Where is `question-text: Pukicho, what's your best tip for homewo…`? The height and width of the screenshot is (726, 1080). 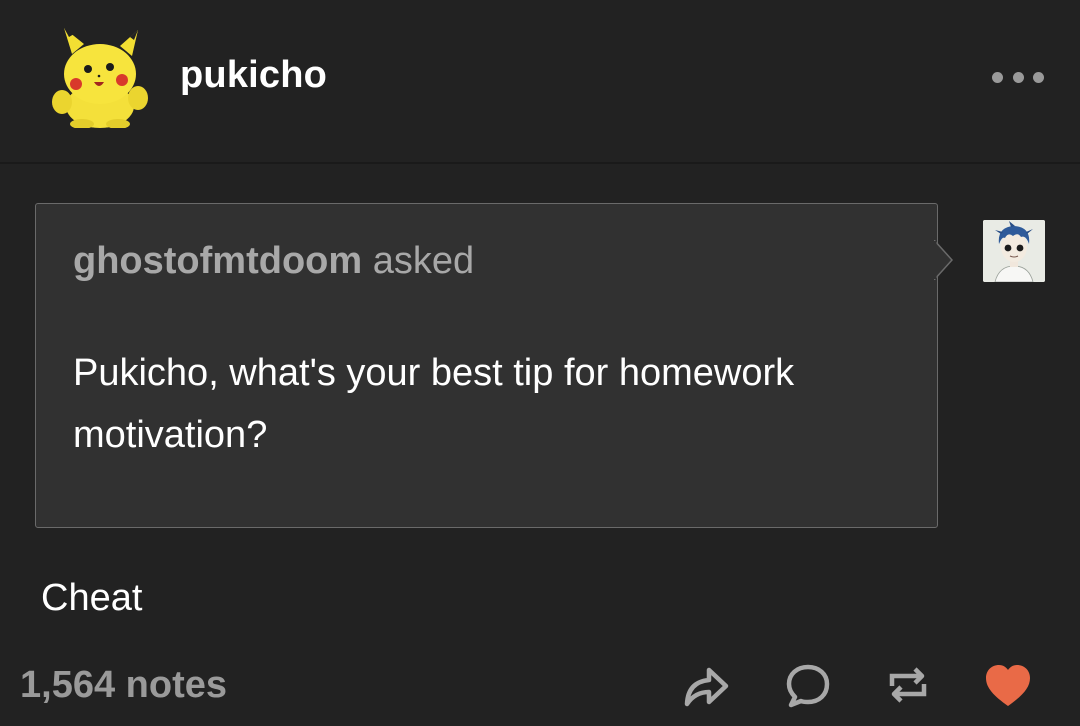 question-text: Pukicho, what's your best tip for homewo… is located at coordinates (434, 404).